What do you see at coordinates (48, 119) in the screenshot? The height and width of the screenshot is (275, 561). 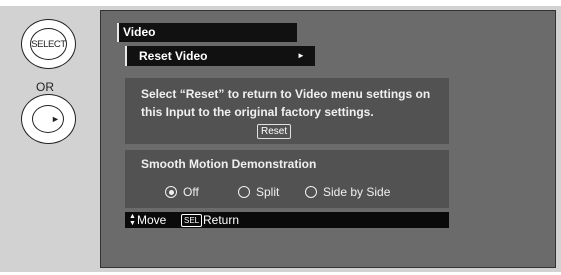 I see `nav-remote-button: ►` at bounding box center [48, 119].